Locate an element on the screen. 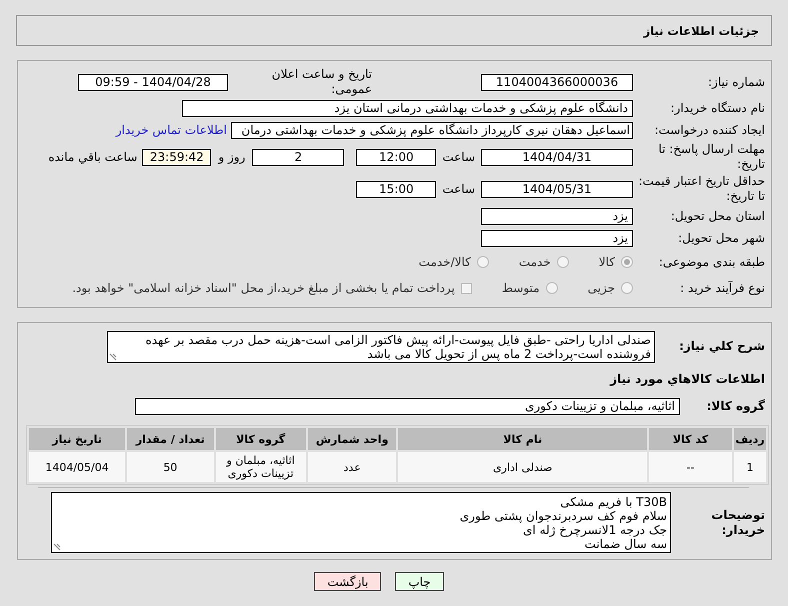  buyer-contact-link: اطلاعات تماس خریدار is located at coordinates (171, 130).